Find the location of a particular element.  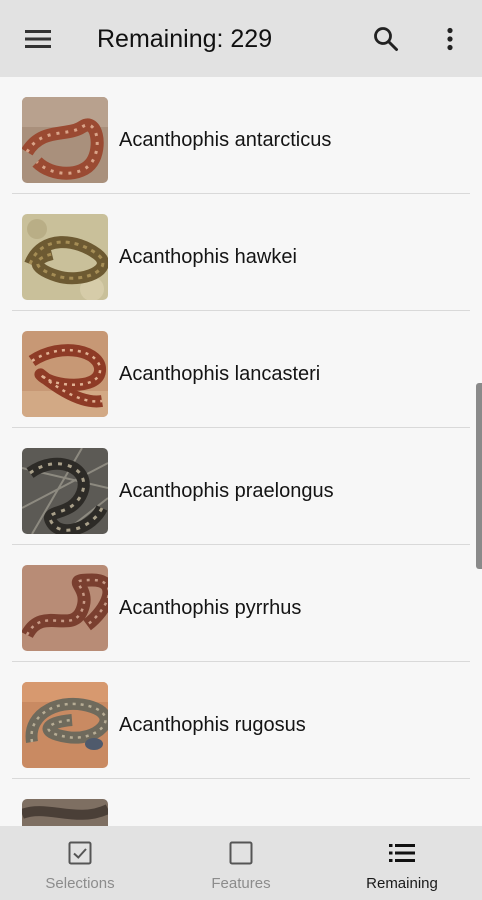

nav-remaining: Remaining is located at coordinates (402, 863).